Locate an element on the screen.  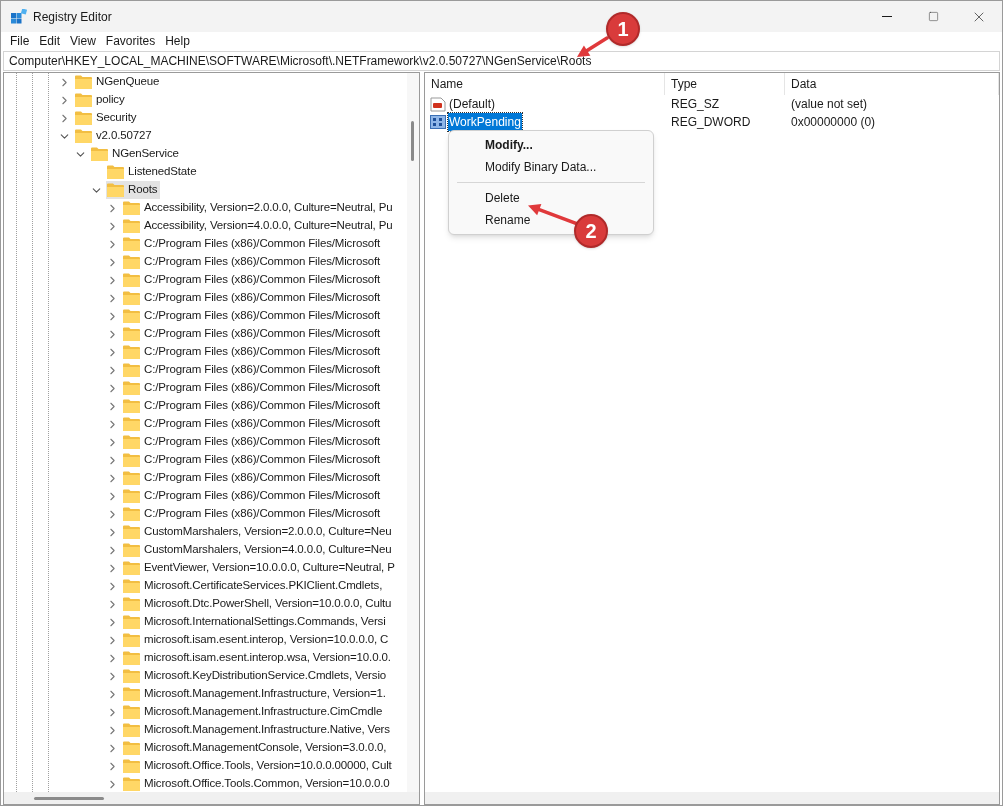
tree-item: Microsoft.Office.Tools, Version=10.0.0.00000, Cult is located at coordinates (258, 766).